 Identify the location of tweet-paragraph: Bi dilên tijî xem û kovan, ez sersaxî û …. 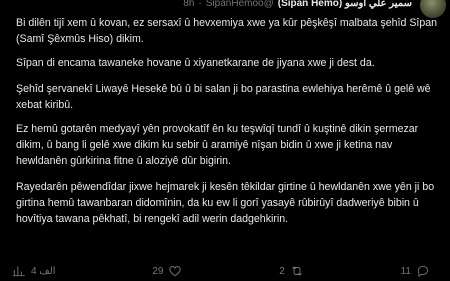
(227, 31).